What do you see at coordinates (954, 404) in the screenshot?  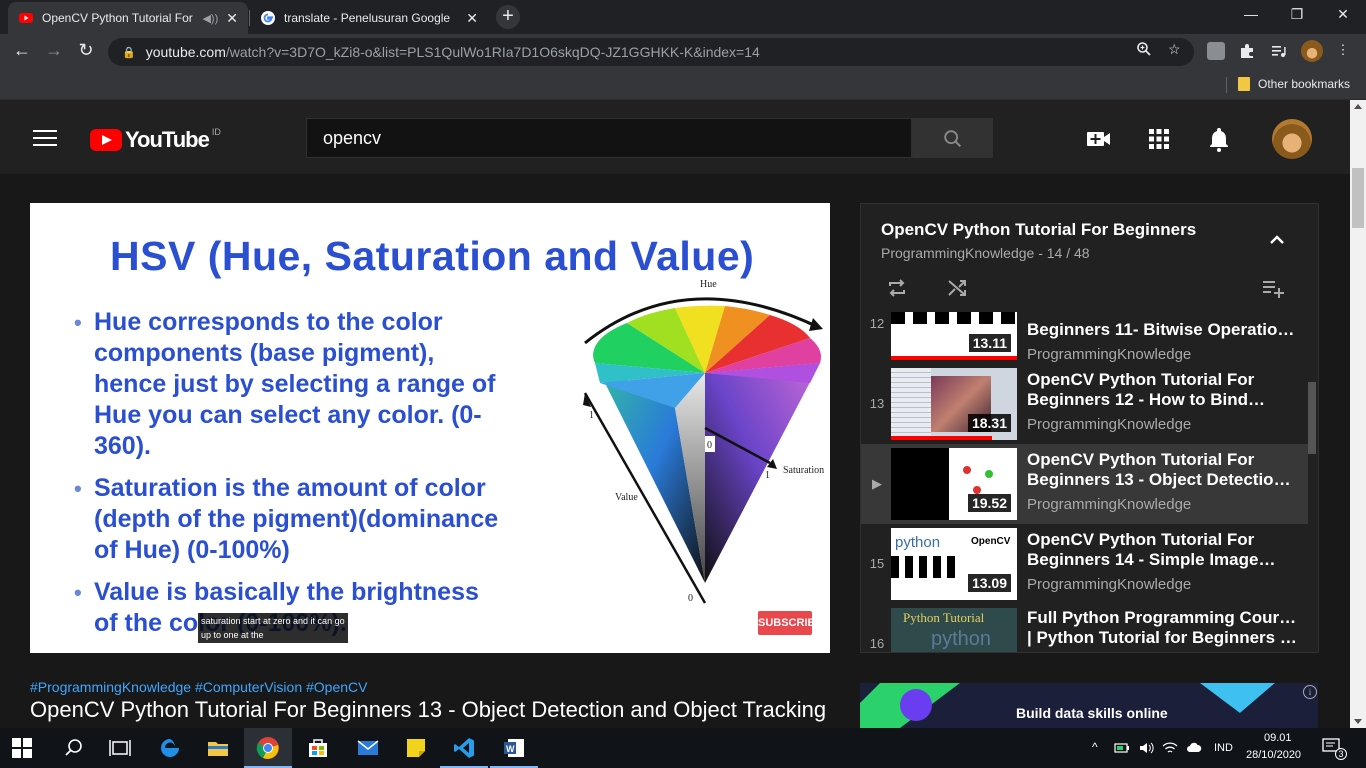 I see `video-thumbnail: 18.31` at bounding box center [954, 404].